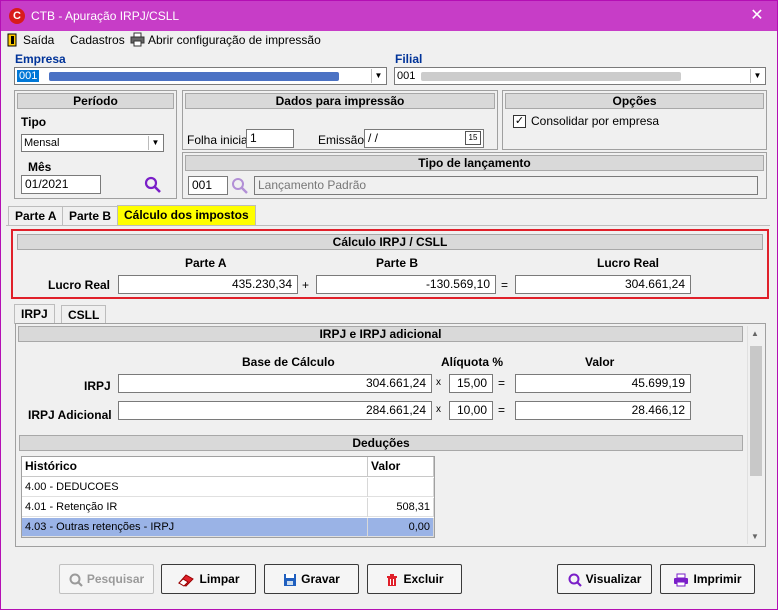 Image resolution: width=778 pixels, height=610 pixels. I want to click on historico-cell: 4.01 - Retenção IR, so click(195, 507).